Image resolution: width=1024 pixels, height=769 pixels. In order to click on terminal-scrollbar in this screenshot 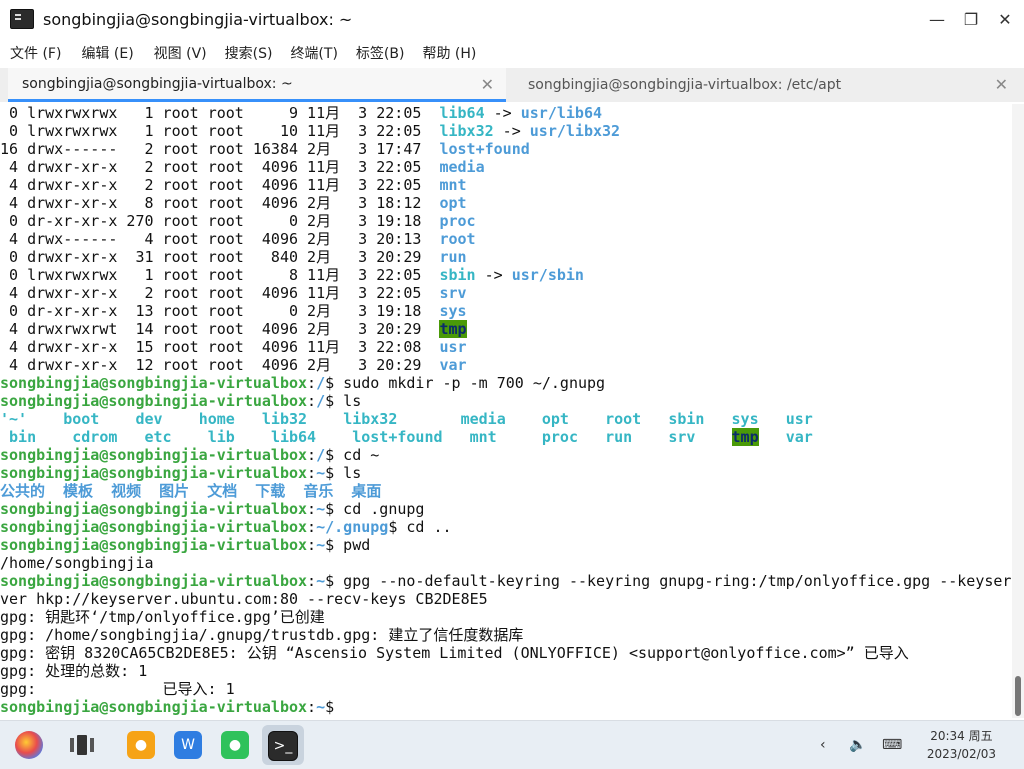, I will do `click(1018, 411)`.